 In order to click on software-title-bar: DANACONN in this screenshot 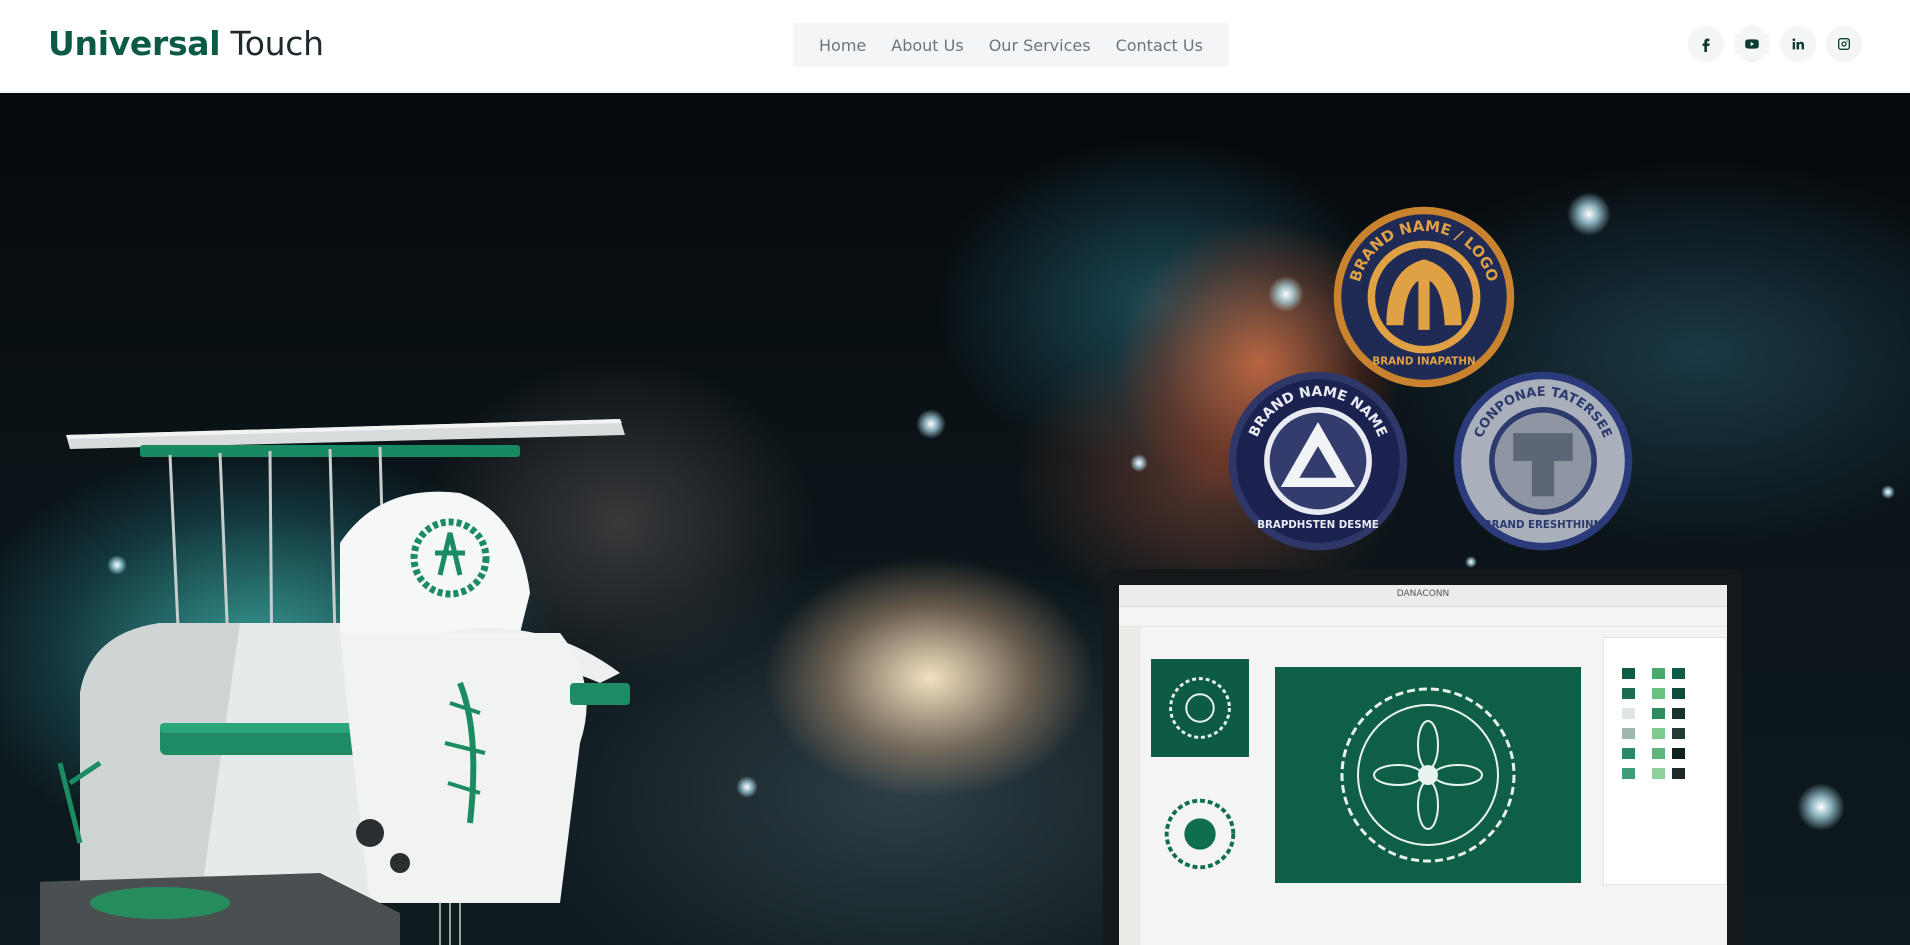, I will do `click(1423, 596)`.